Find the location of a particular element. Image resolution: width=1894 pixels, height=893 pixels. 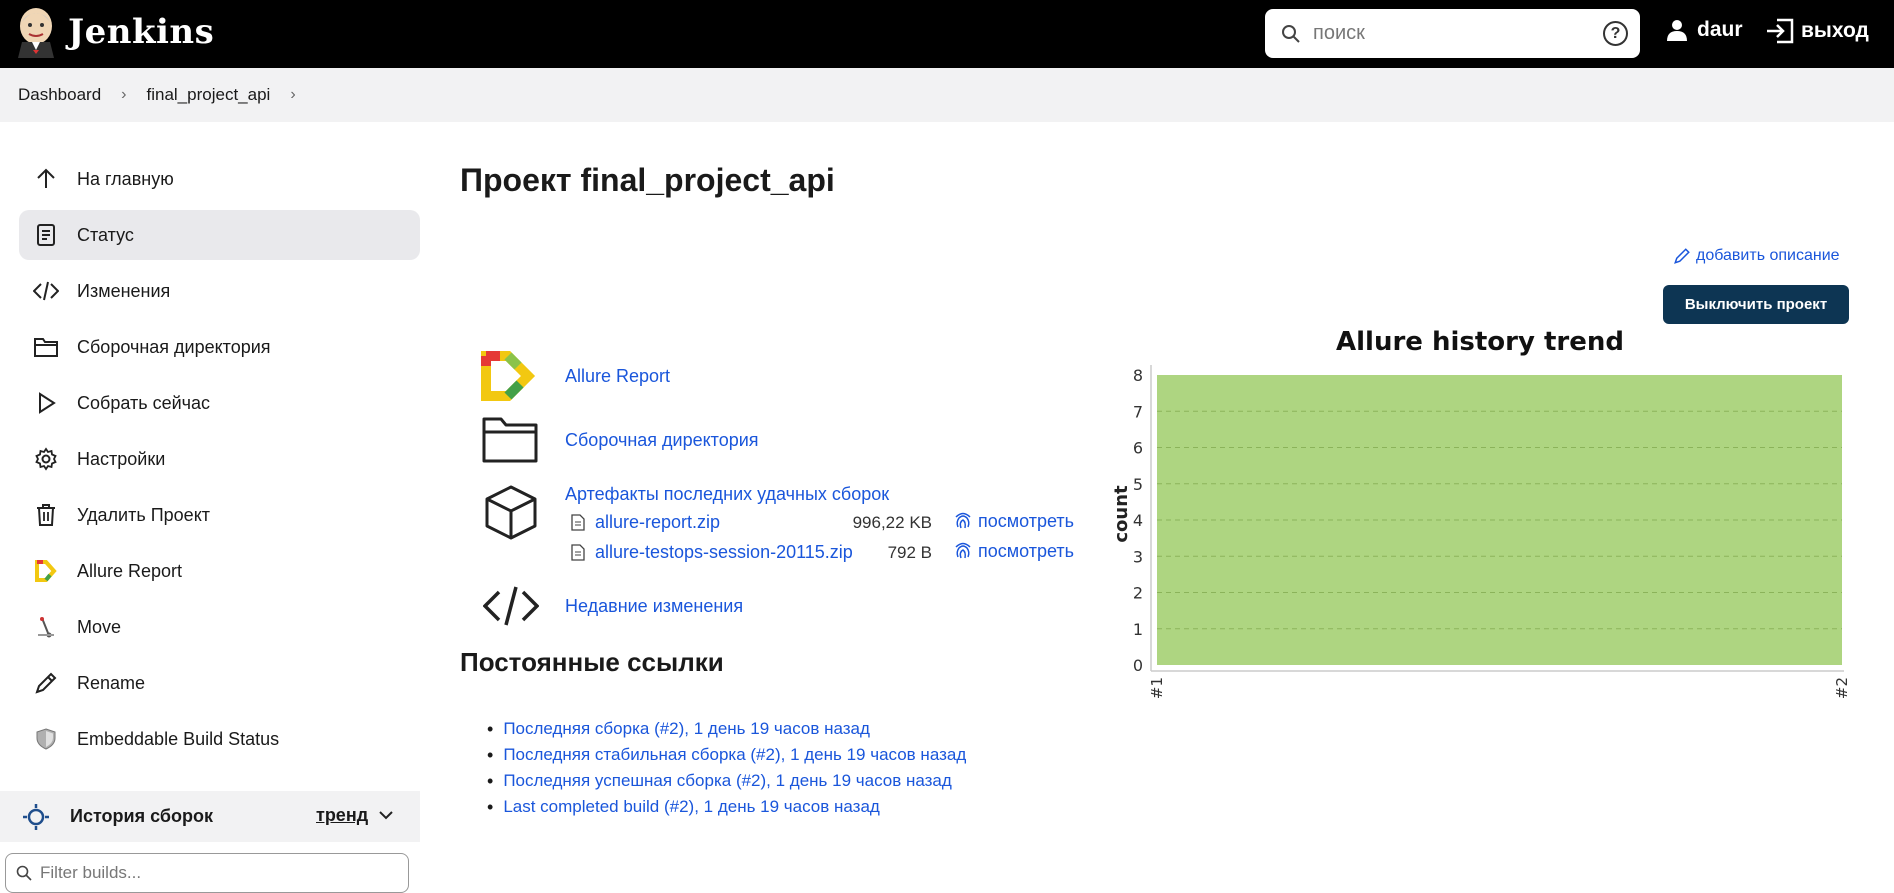

sidebar-item-build-status: Embeddable Build Status is located at coordinates (219, 739).